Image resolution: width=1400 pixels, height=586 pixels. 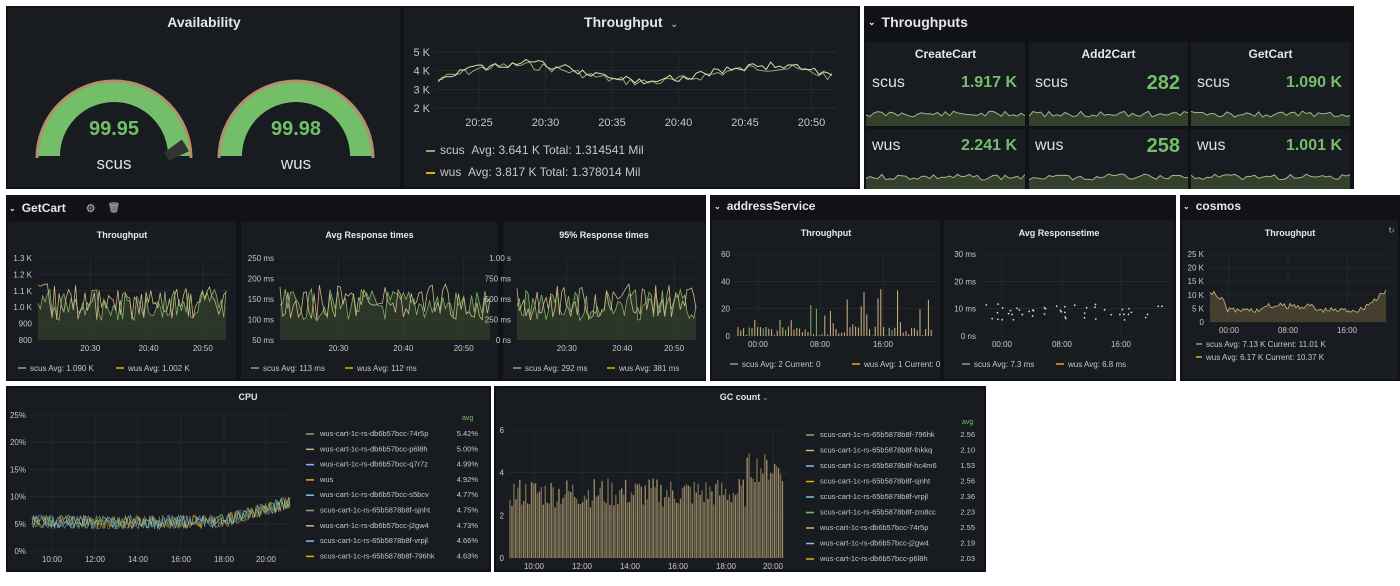 What do you see at coordinates (468, 494) in the screenshot?
I see `legend-value: 4.77%` at bounding box center [468, 494].